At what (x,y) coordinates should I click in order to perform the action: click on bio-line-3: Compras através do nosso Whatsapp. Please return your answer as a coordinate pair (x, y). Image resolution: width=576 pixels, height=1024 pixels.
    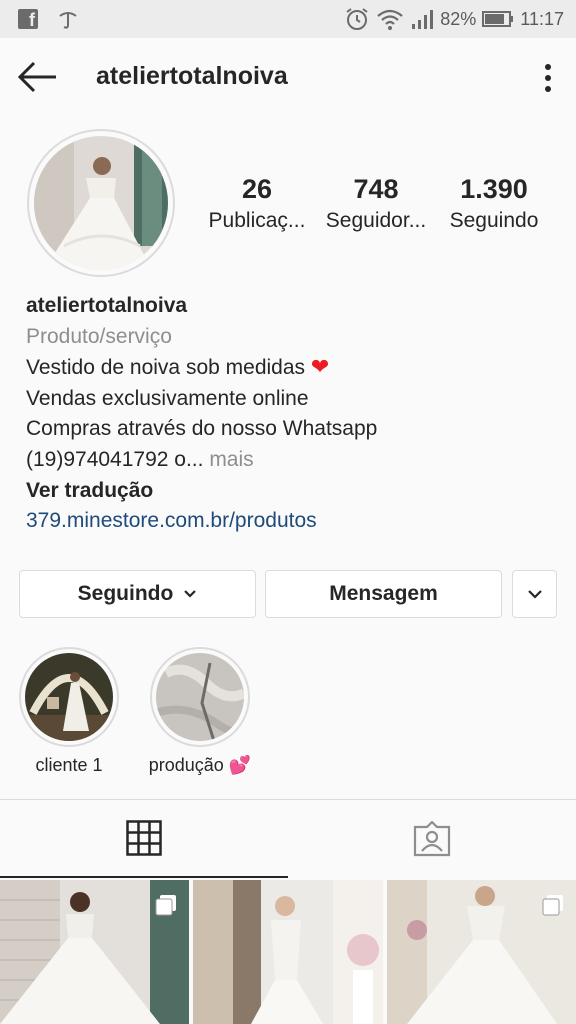
    Looking at the image, I should click on (202, 429).